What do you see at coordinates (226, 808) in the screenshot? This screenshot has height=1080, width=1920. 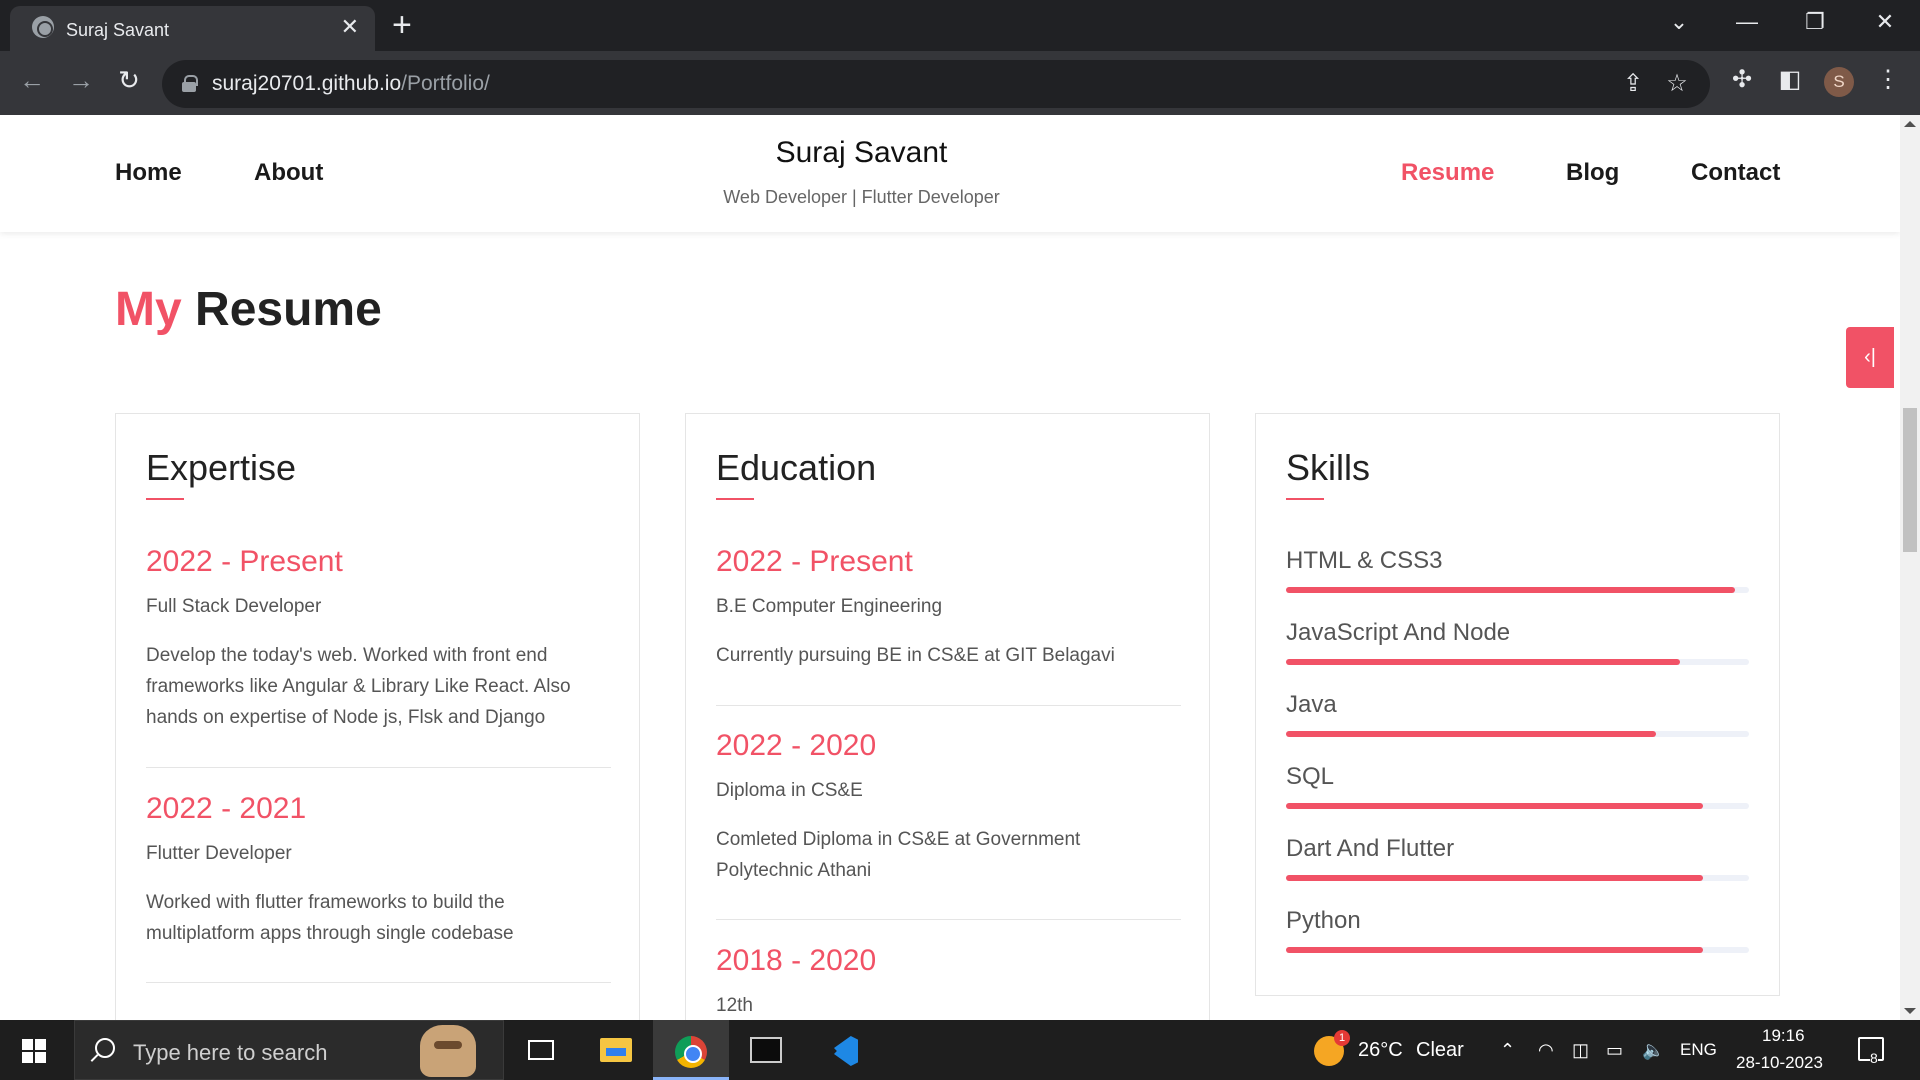 I see `entry-year: 2022 - 2021` at bounding box center [226, 808].